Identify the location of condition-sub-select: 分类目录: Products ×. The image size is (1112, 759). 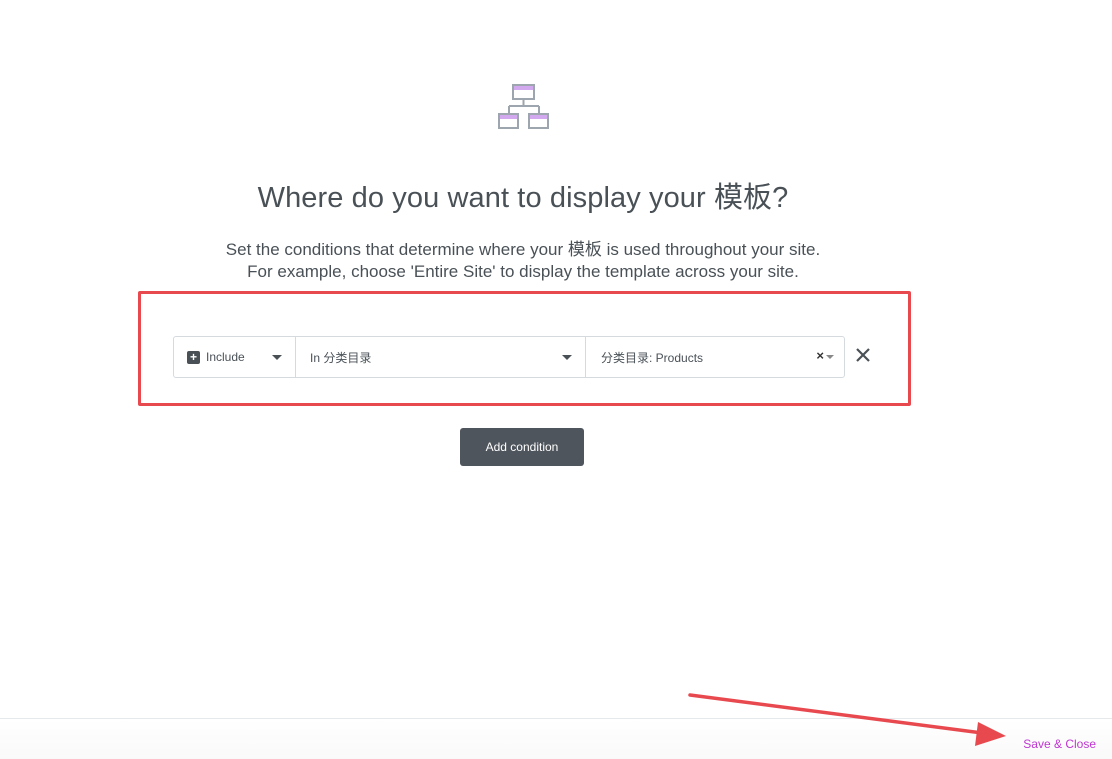
(715, 357).